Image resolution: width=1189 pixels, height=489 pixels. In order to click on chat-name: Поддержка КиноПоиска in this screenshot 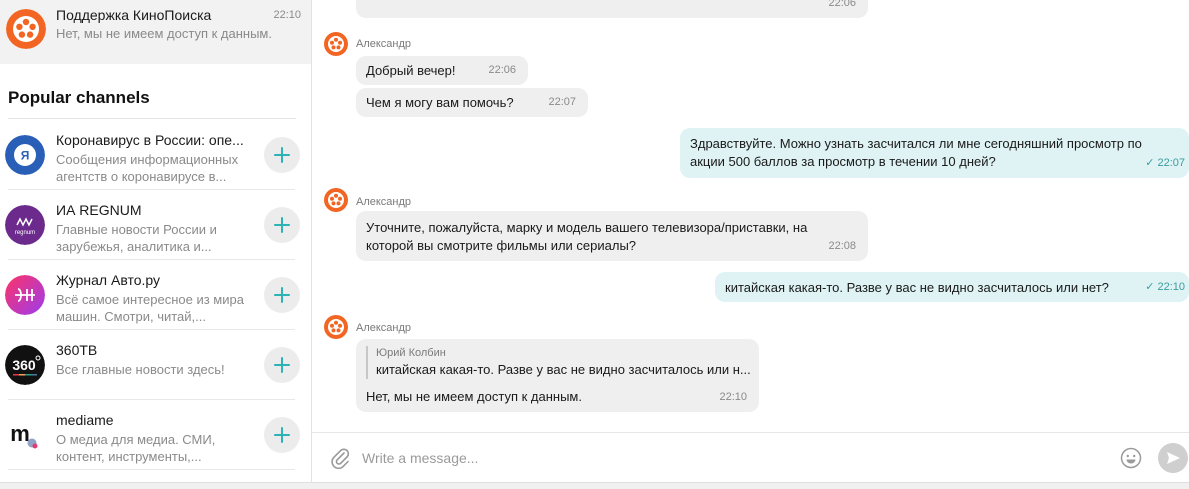, I will do `click(134, 15)`.